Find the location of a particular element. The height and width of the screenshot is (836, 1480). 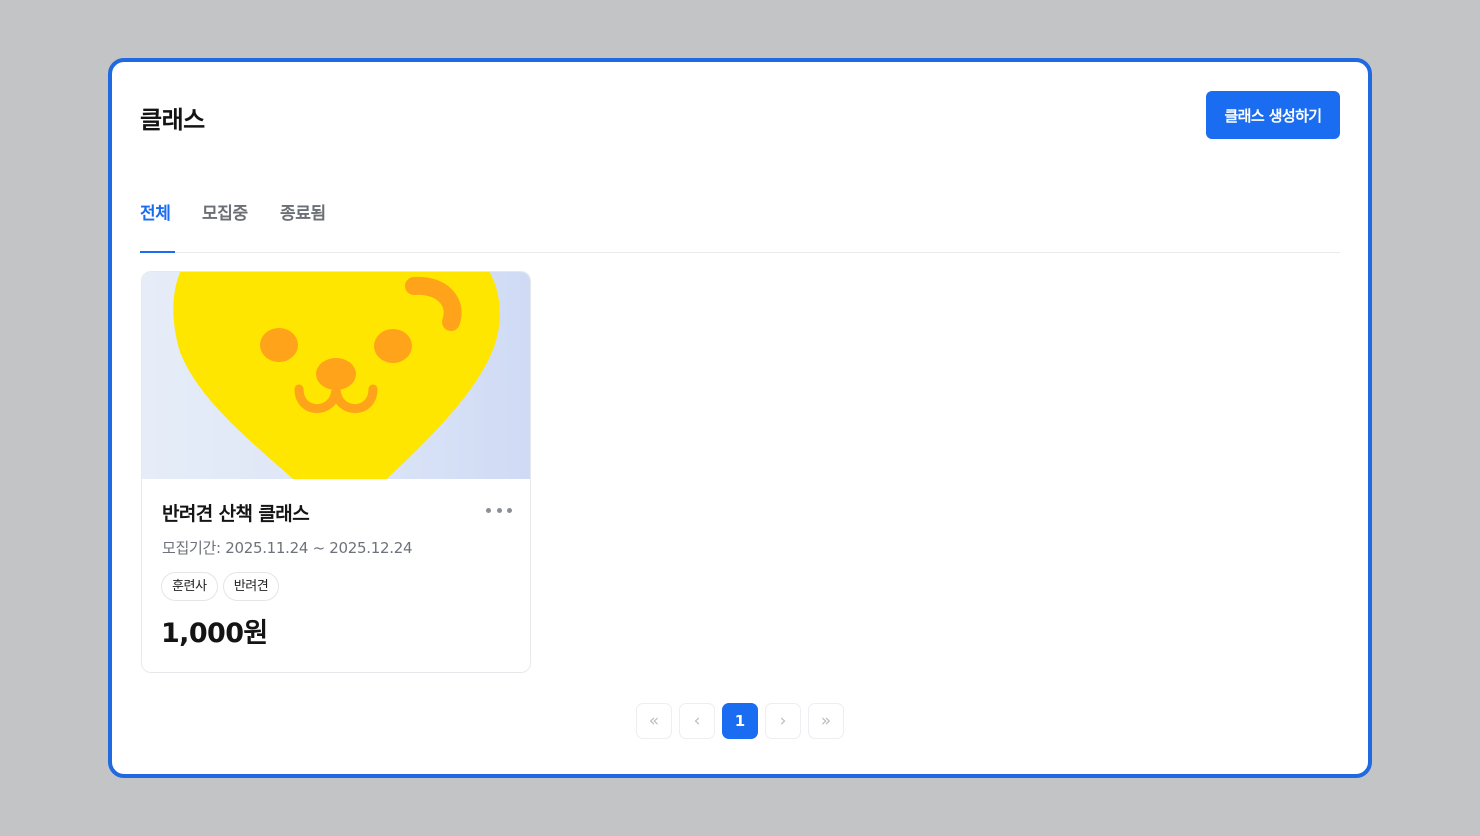

dog-face-illustration is located at coordinates (336, 375).